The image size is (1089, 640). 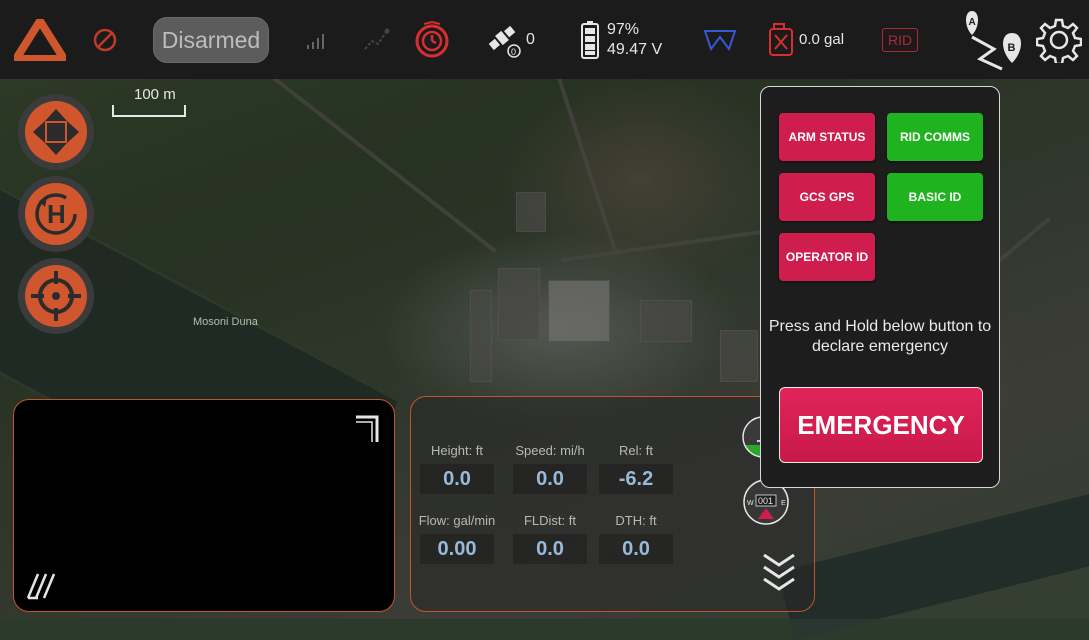 What do you see at coordinates (935, 197) in the screenshot?
I see `basic-id-button: BASIC ID` at bounding box center [935, 197].